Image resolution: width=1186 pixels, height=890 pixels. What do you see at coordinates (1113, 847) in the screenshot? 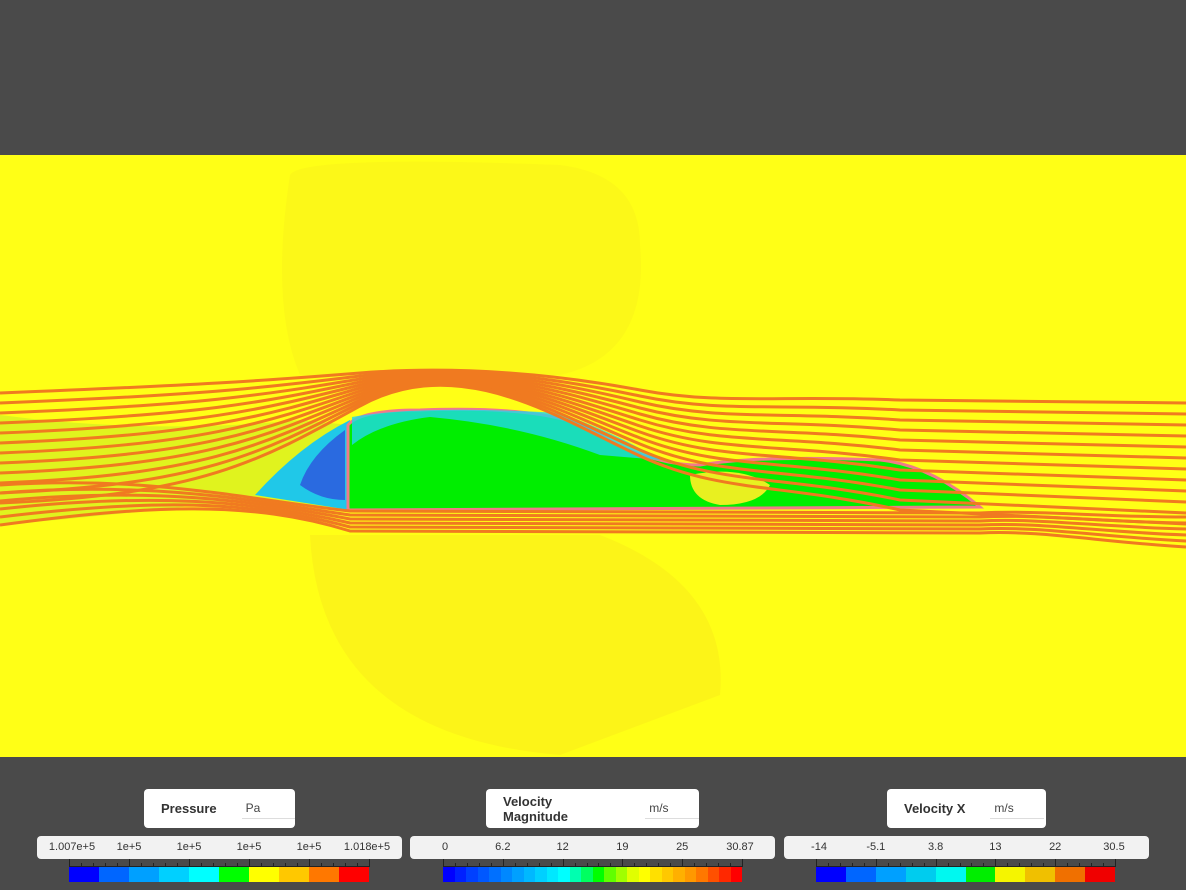
I see `scale-tick-label: 30.5` at bounding box center [1113, 847].